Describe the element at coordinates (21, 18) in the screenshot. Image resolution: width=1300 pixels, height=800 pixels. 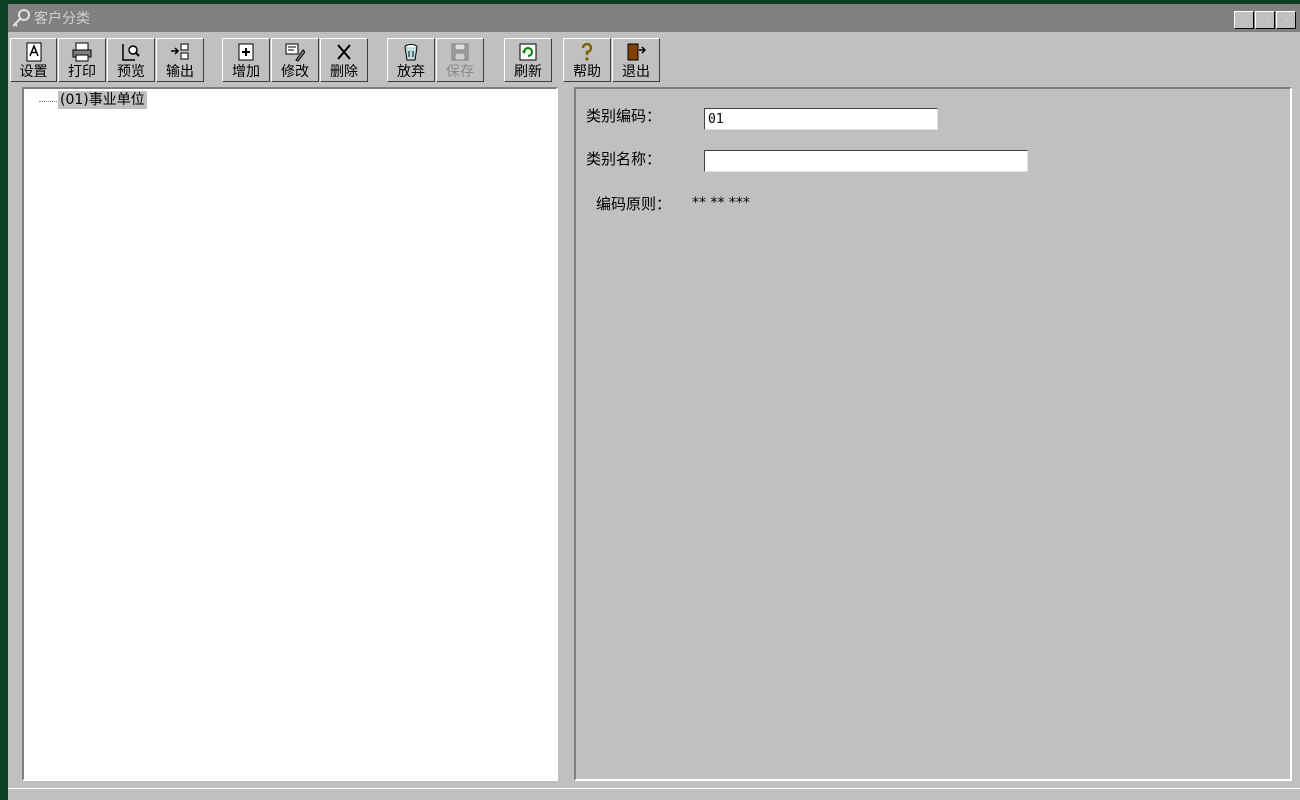
I see `key-icon` at that location.